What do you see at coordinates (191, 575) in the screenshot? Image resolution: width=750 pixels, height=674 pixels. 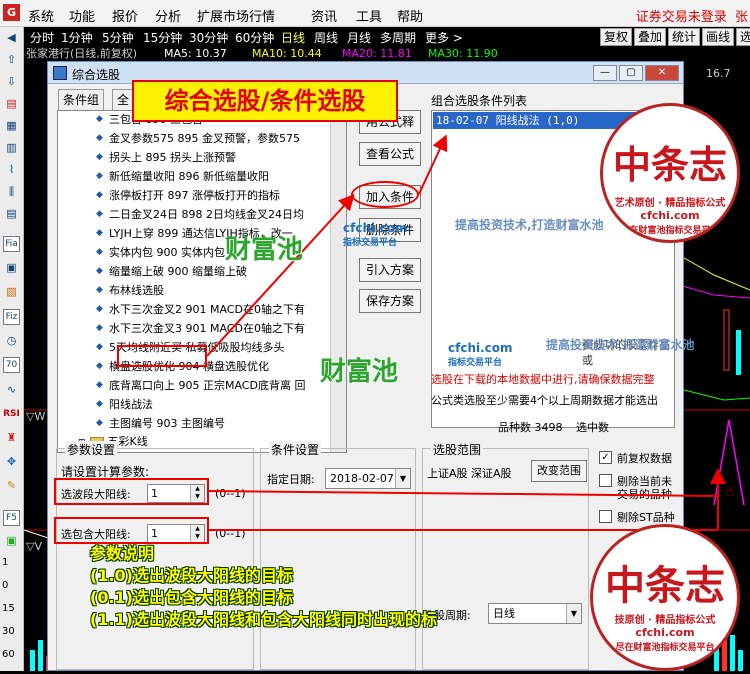 I see `note-line: (1.0)选出波段大阳线的目标` at bounding box center [191, 575].